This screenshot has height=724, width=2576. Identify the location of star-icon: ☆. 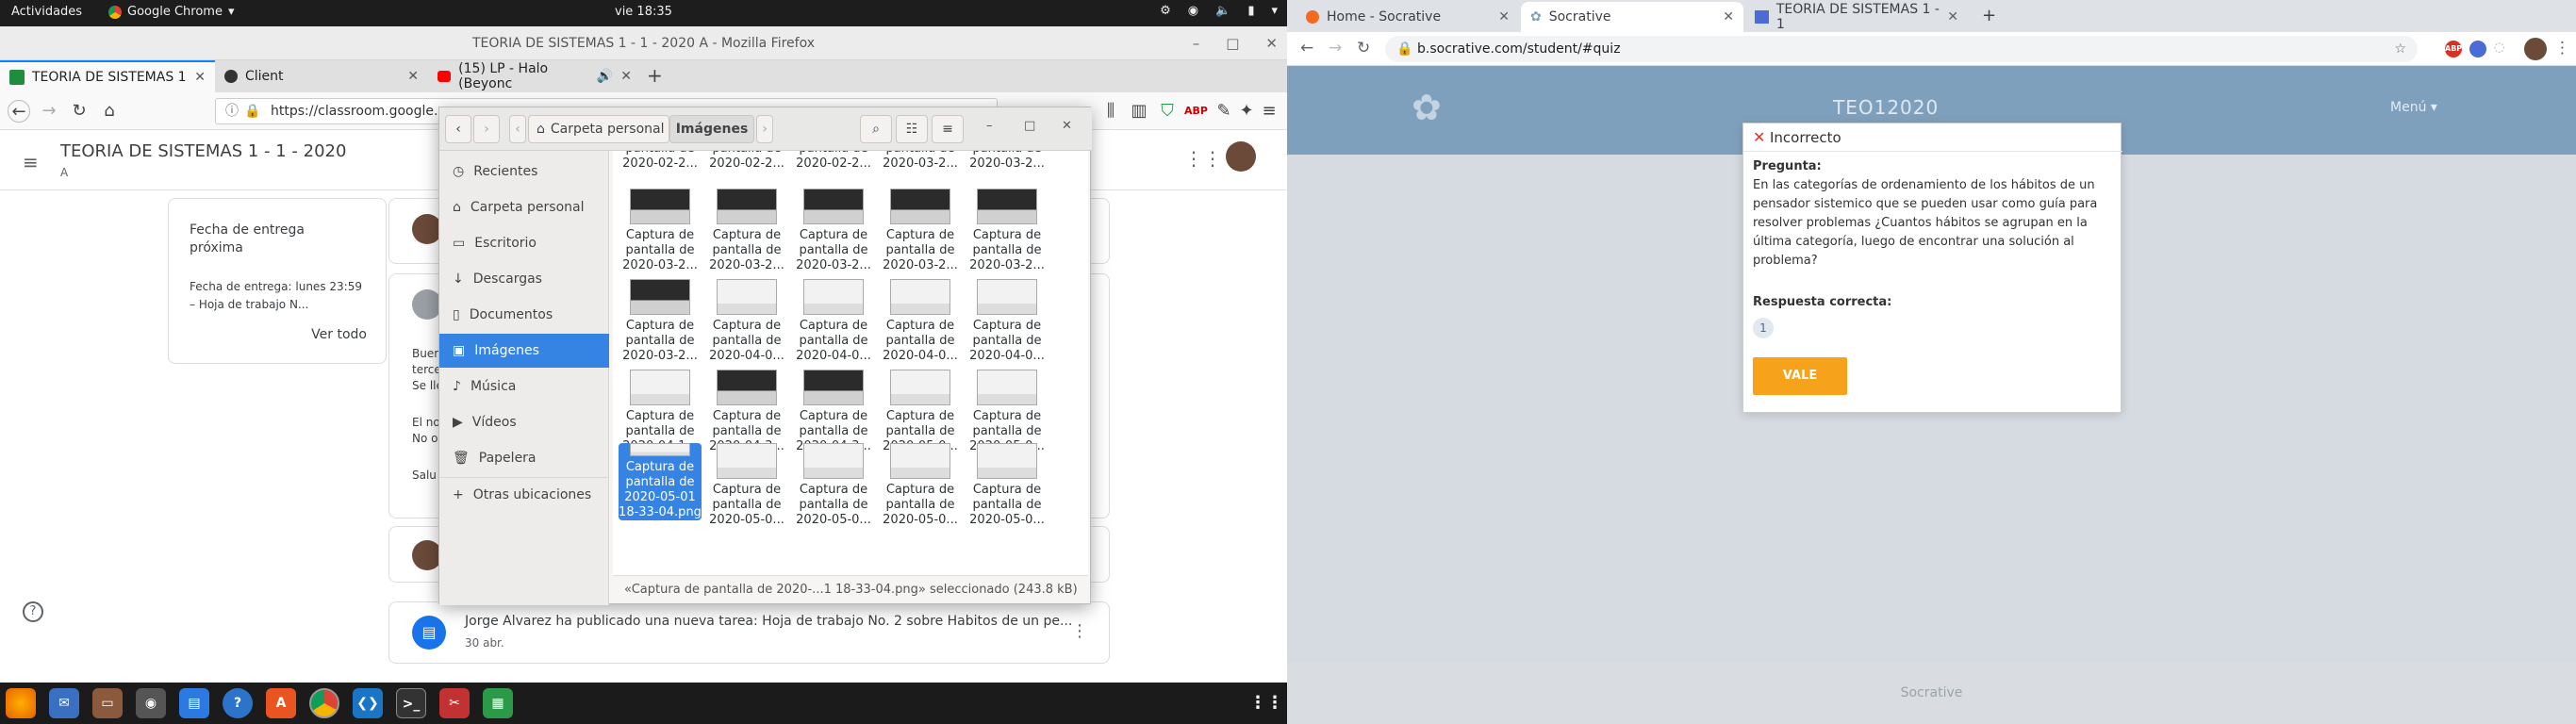
(2400, 49).